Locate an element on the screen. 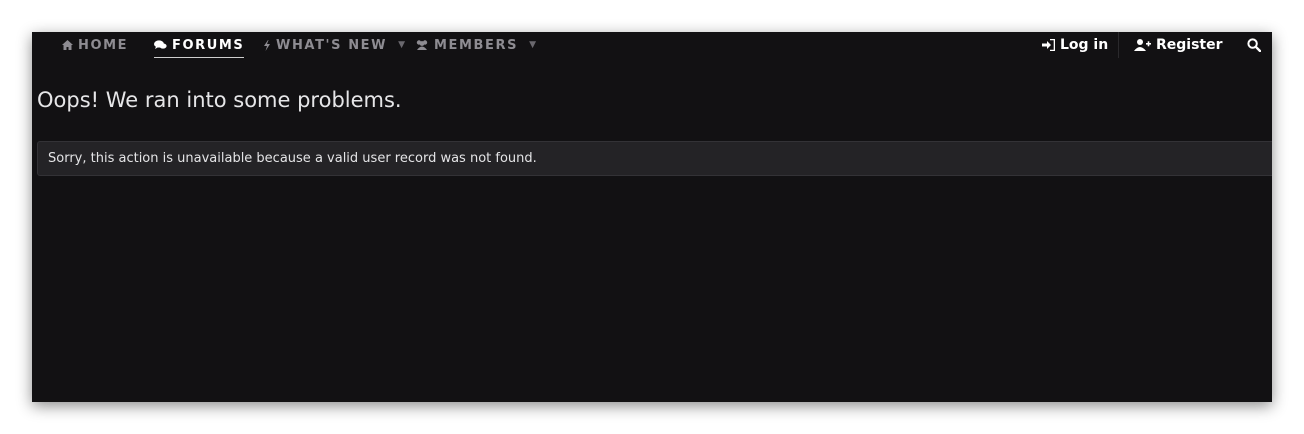  active-tab-underline is located at coordinates (199, 57).